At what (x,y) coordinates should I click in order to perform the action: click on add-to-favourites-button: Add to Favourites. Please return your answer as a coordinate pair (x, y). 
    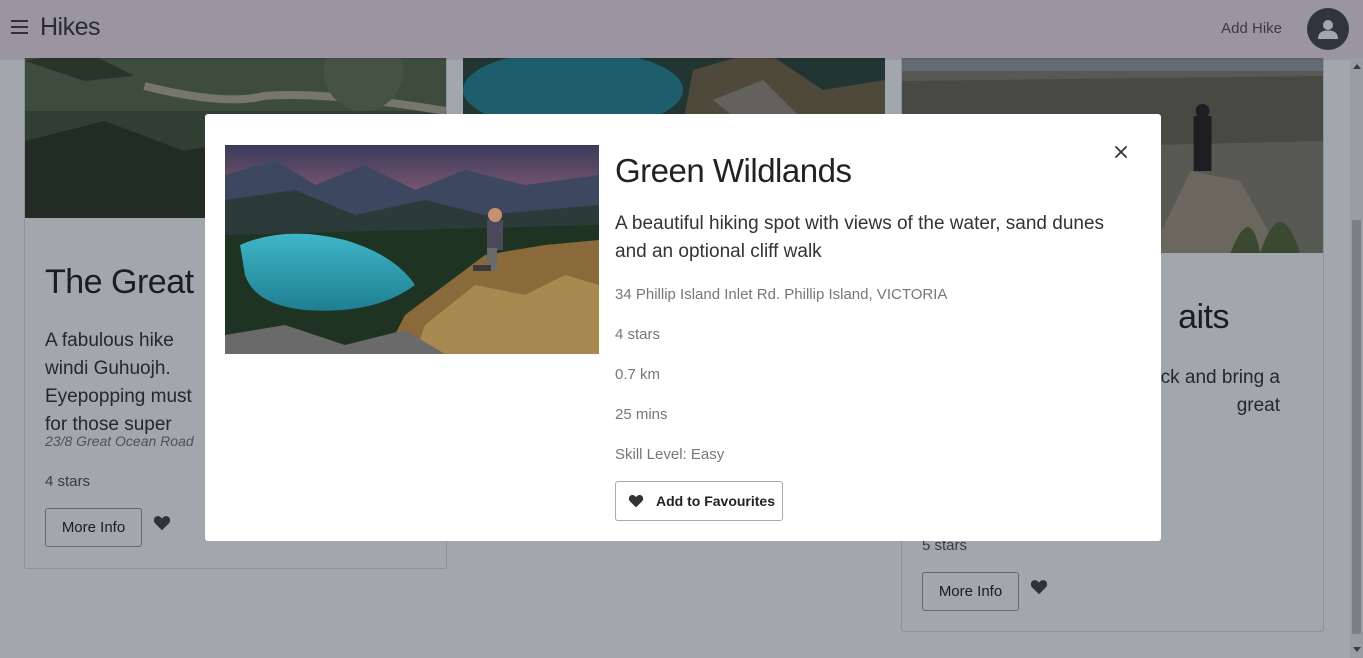
    Looking at the image, I should click on (699, 501).